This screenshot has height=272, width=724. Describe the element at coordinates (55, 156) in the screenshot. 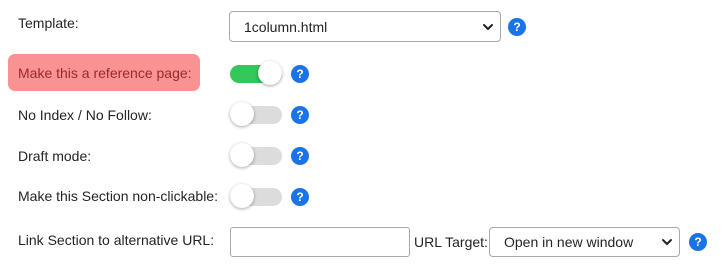

I see `draft-mode-label: Draft mode:` at that location.